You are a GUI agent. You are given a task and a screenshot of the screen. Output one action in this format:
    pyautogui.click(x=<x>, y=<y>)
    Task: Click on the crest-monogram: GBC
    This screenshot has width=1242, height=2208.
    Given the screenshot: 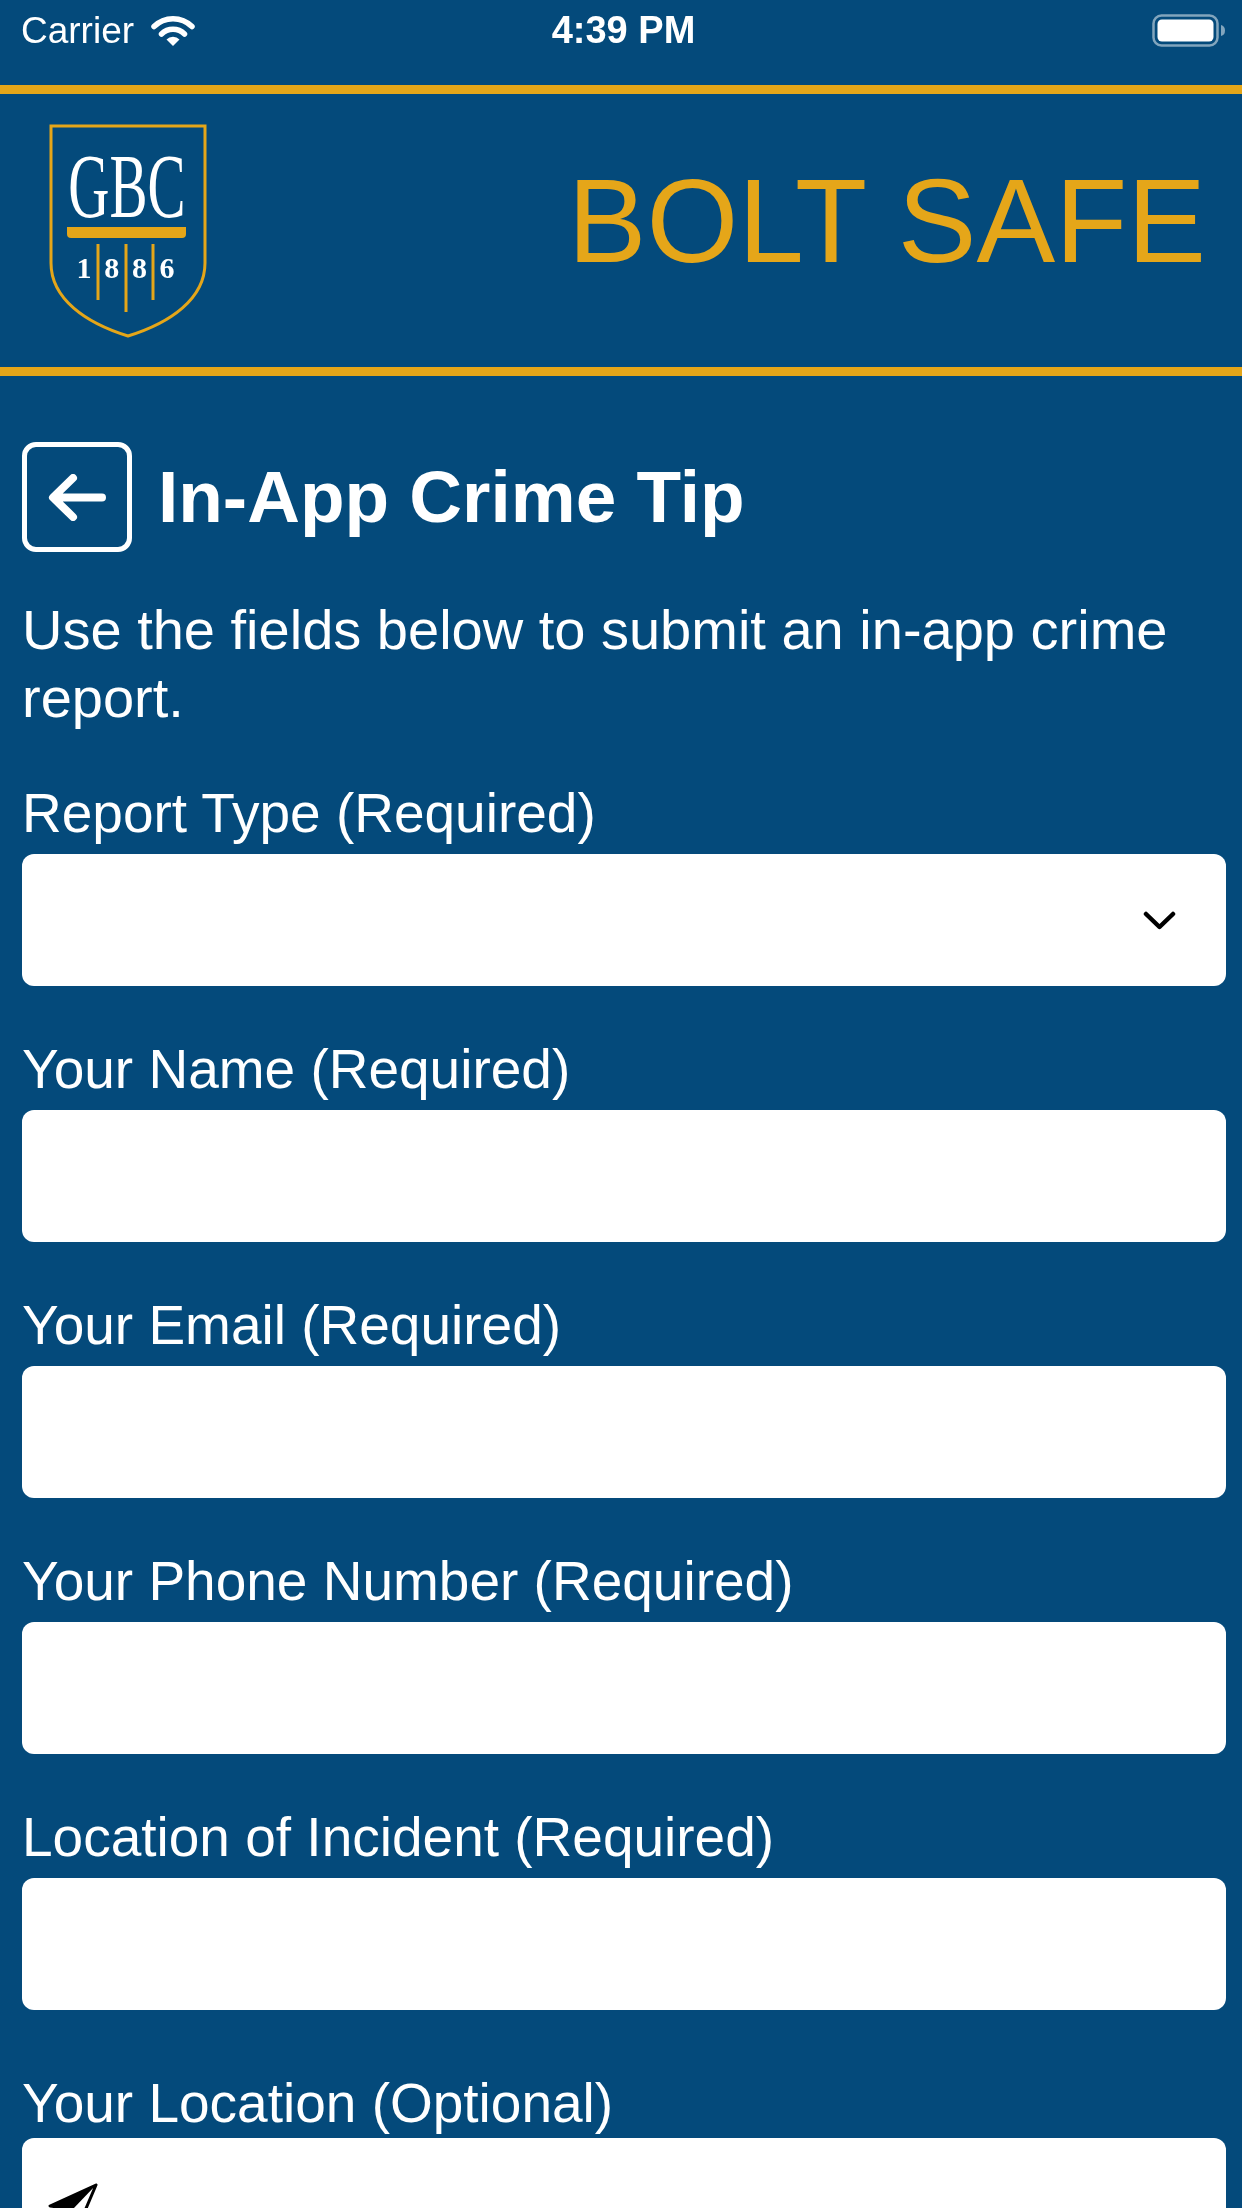 What is the action you would take?
    pyautogui.click(x=127, y=185)
    